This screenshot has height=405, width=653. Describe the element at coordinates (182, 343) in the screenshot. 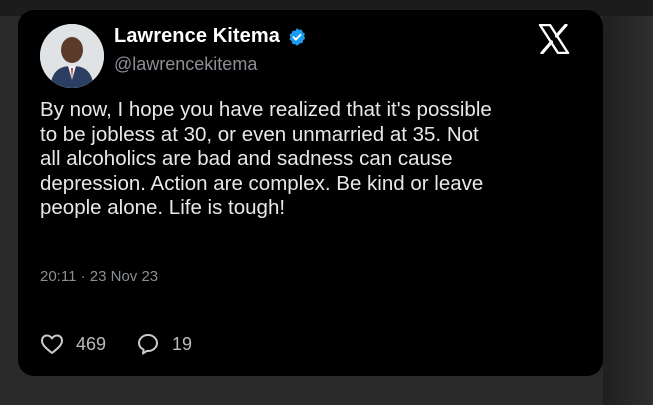

I see `reply-count: 19` at that location.